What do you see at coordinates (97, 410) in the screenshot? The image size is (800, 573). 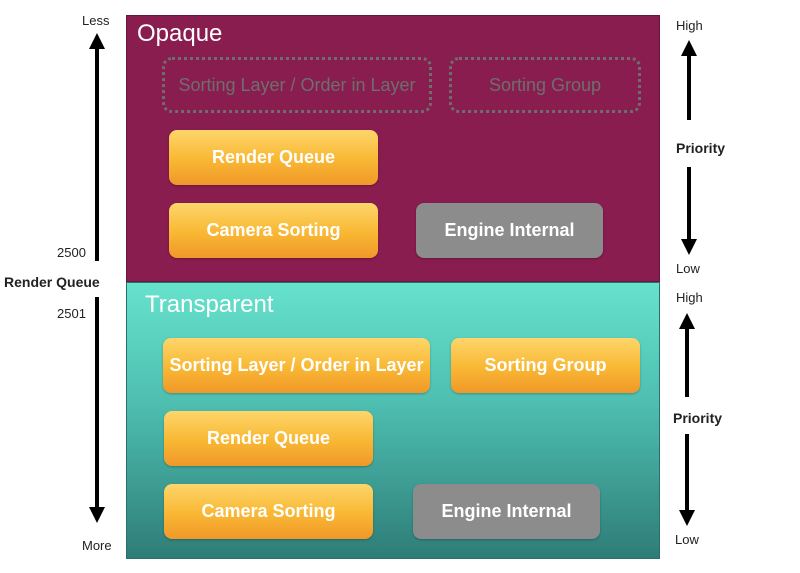 I see `left-axis-down-arrow` at bounding box center [97, 410].